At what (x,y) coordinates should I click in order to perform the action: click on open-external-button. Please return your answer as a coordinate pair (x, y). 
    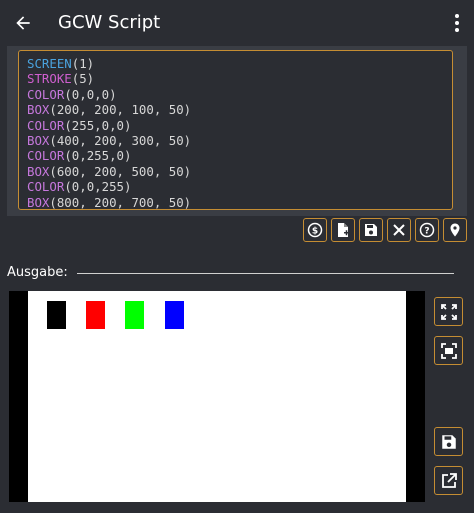
    Looking at the image, I should click on (448, 480).